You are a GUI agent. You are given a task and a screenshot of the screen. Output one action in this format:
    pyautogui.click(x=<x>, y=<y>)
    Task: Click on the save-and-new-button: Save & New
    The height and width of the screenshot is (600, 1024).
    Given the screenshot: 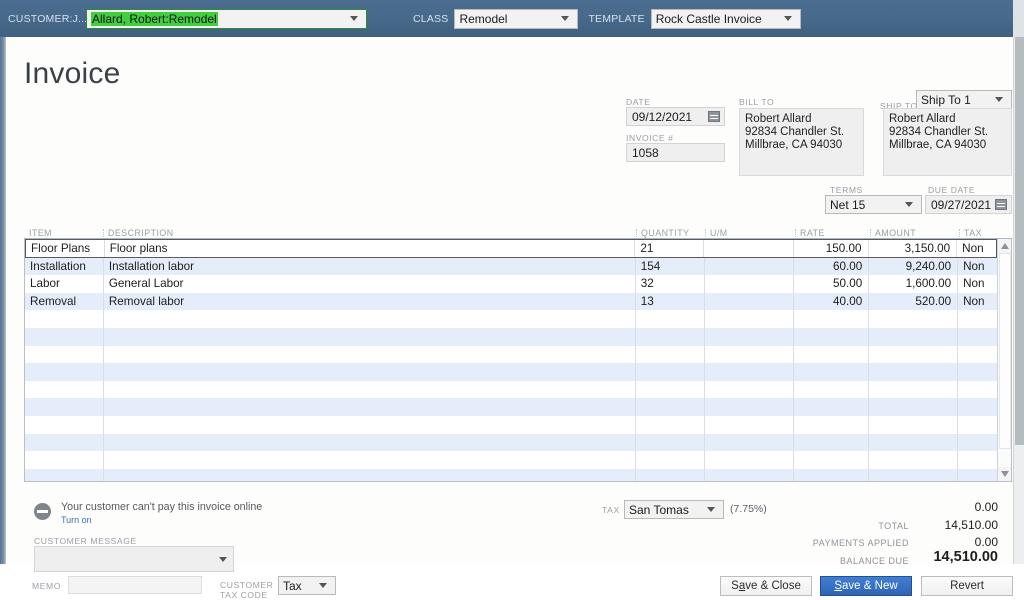 What is the action you would take?
    pyautogui.click(x=866, y=586)
    